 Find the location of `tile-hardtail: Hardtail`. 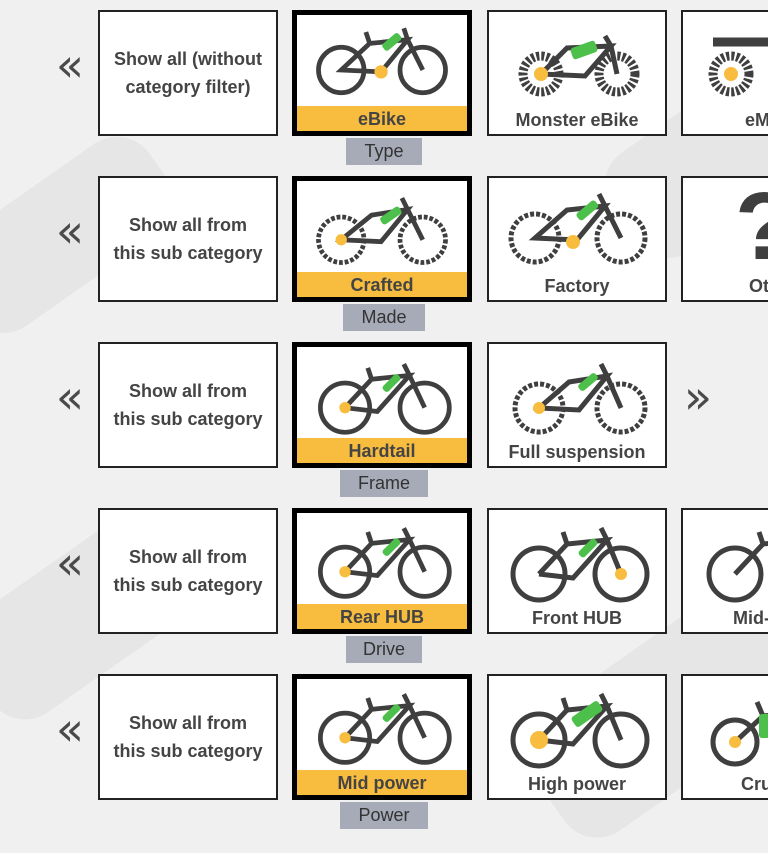

tile-hardtail: Hardtail is located at coordinates (382, 405).